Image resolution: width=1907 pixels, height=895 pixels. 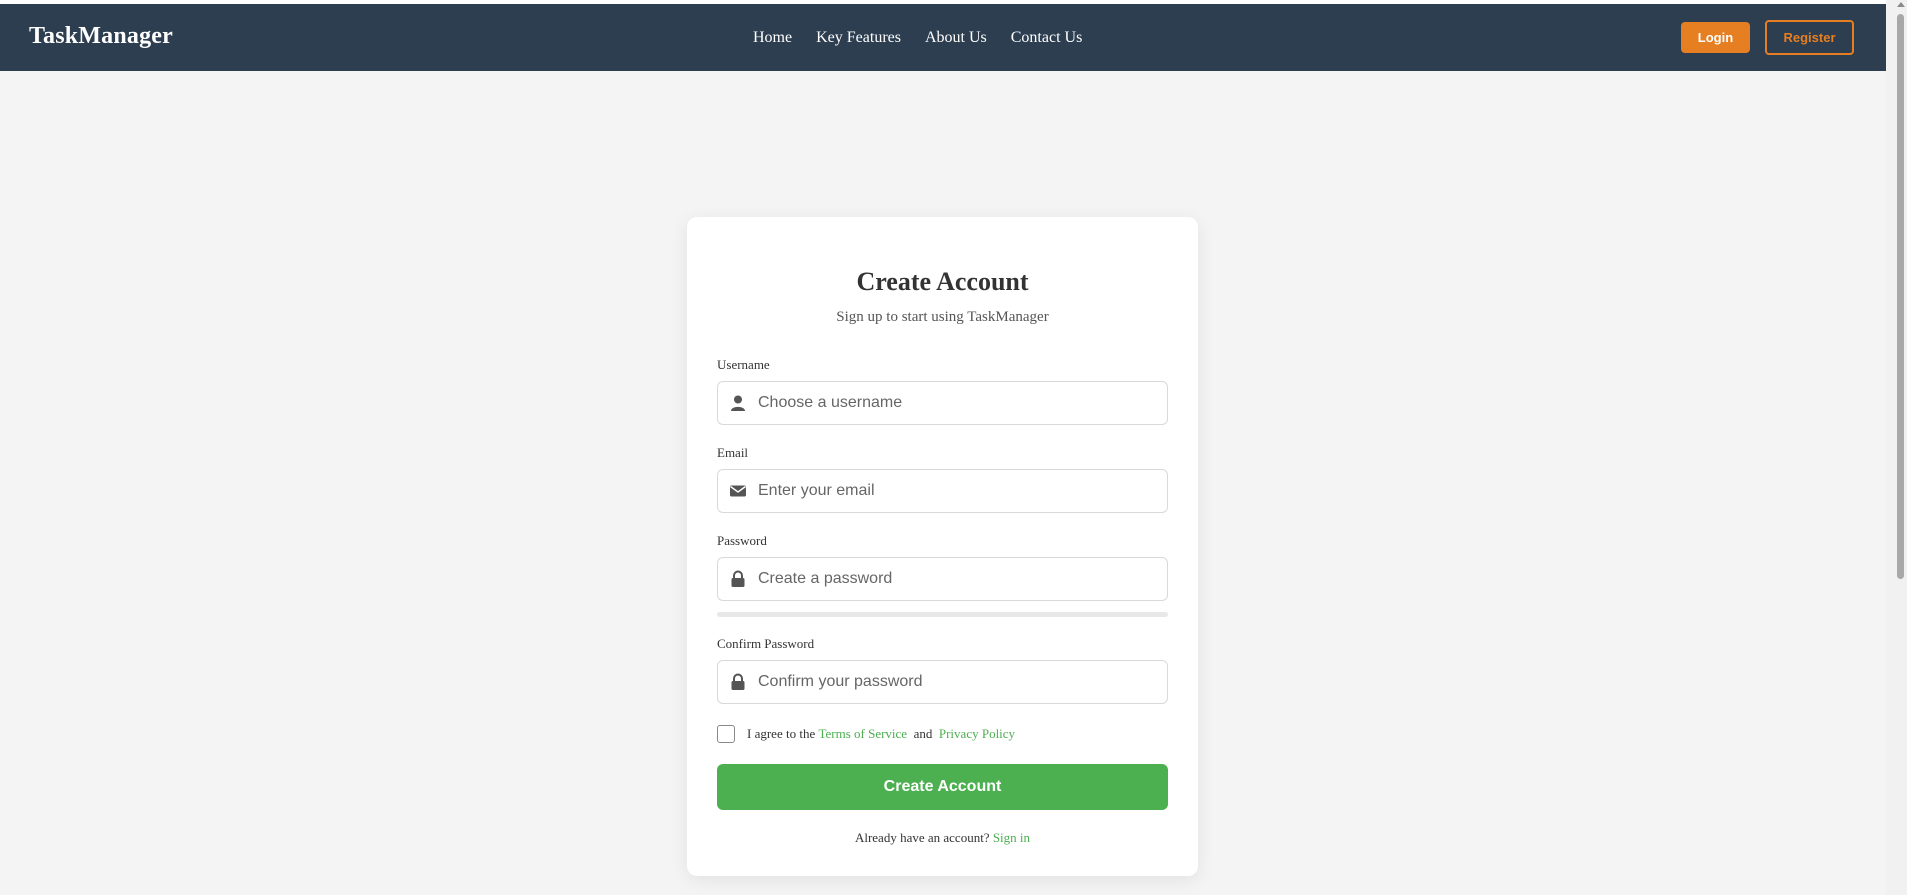 What do you see at coordinates (862, 734) in the screenshot?
I see `terms-of-service-link: Terms of Service` at bounding box center [862, 734].